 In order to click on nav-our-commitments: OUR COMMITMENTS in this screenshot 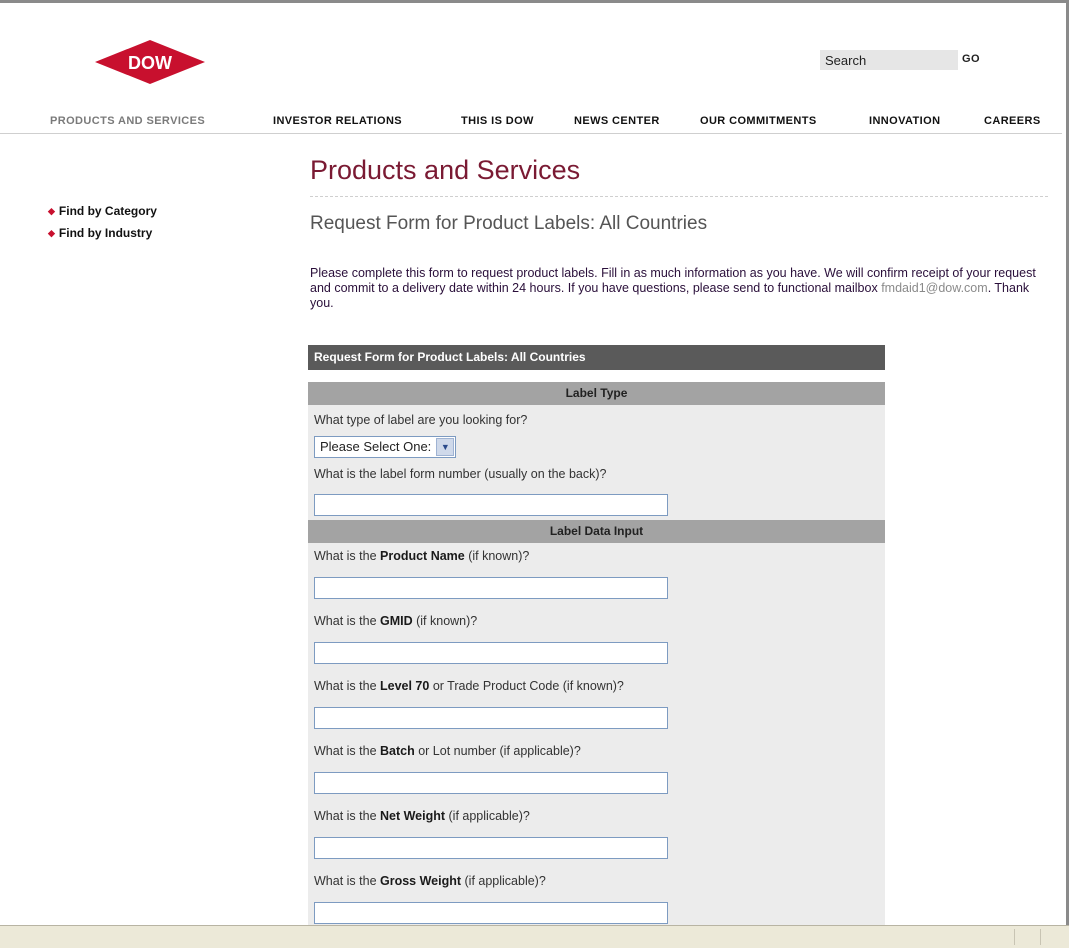, I will do `click(758, 121)`.